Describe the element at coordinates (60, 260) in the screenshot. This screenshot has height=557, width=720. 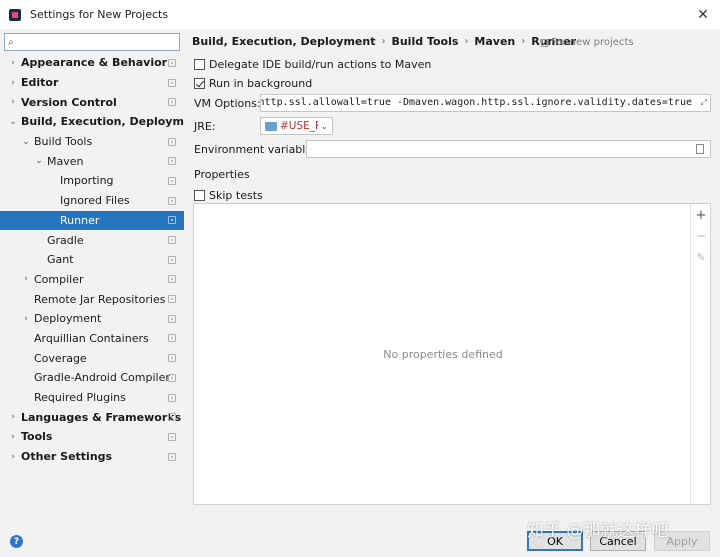
I see `sidebar-item-label: Gant` at that location.